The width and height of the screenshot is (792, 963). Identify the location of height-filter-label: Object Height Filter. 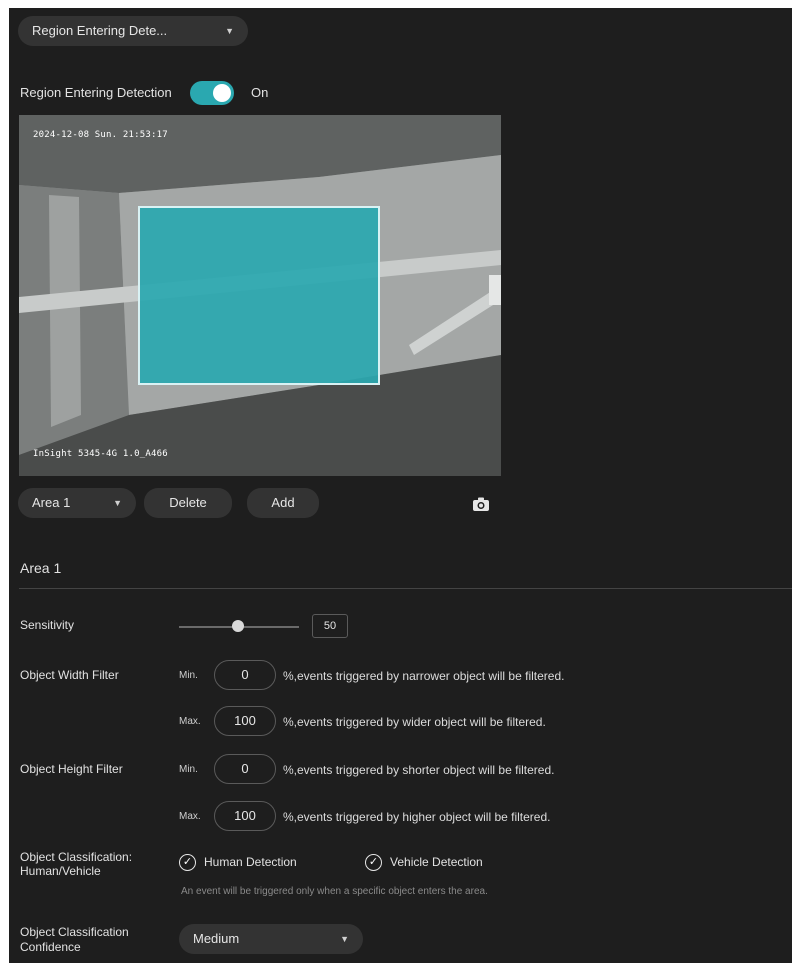
(71, 769).